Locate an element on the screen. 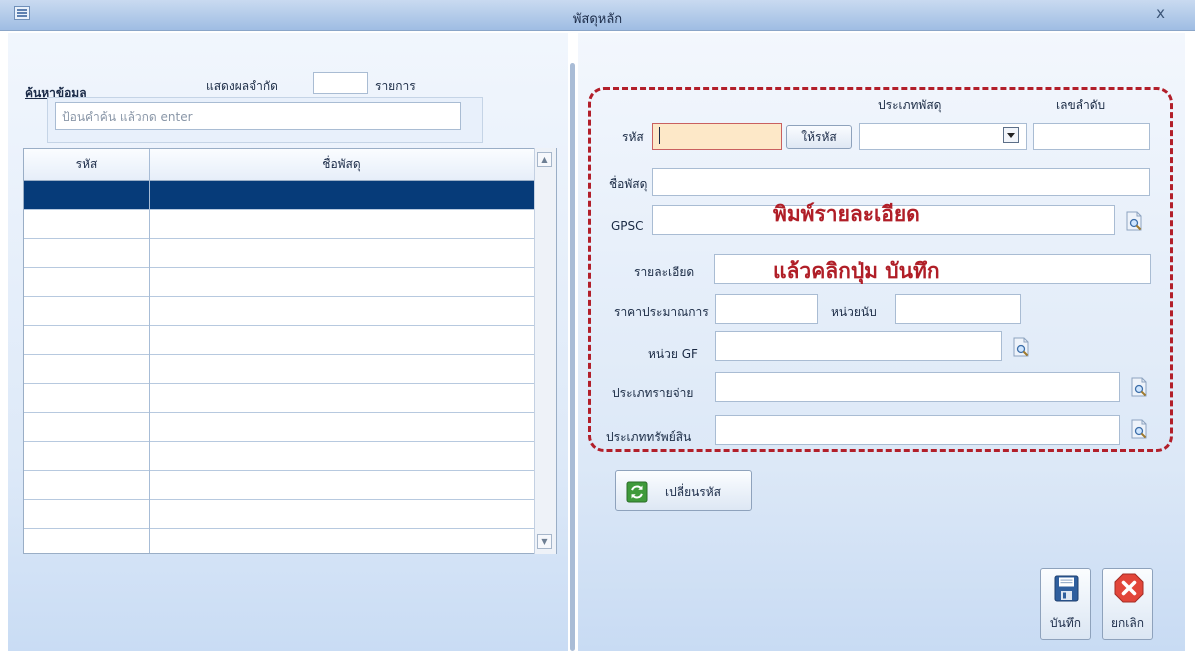  type-header: ประเภทพัสดุ is located at coordinates (910, 105).